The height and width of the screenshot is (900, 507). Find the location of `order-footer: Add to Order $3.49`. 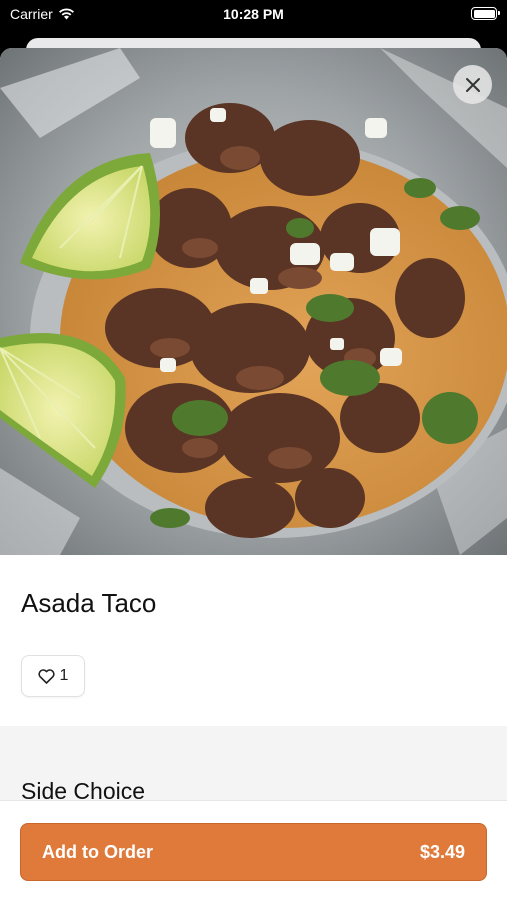

order-footer: Add to Order $3.49 is located at coordinates (253, 850).